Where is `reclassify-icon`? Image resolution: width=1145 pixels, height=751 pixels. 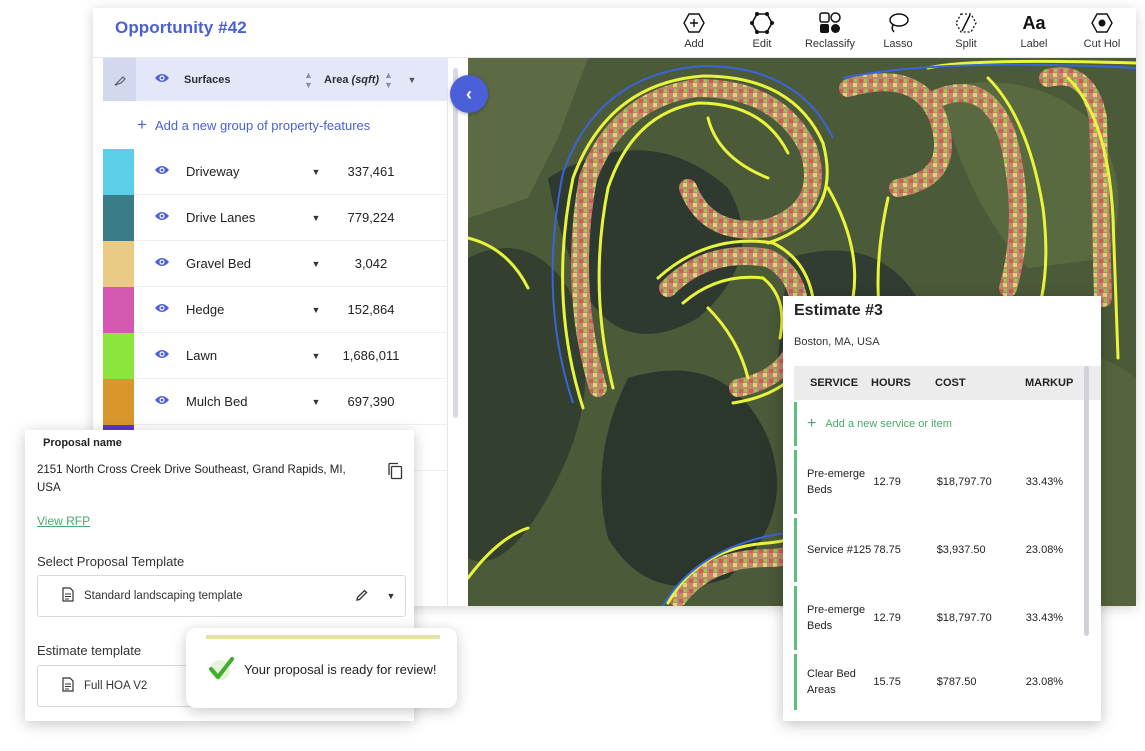
reclassify-icon is located at coordinates (830, 23).